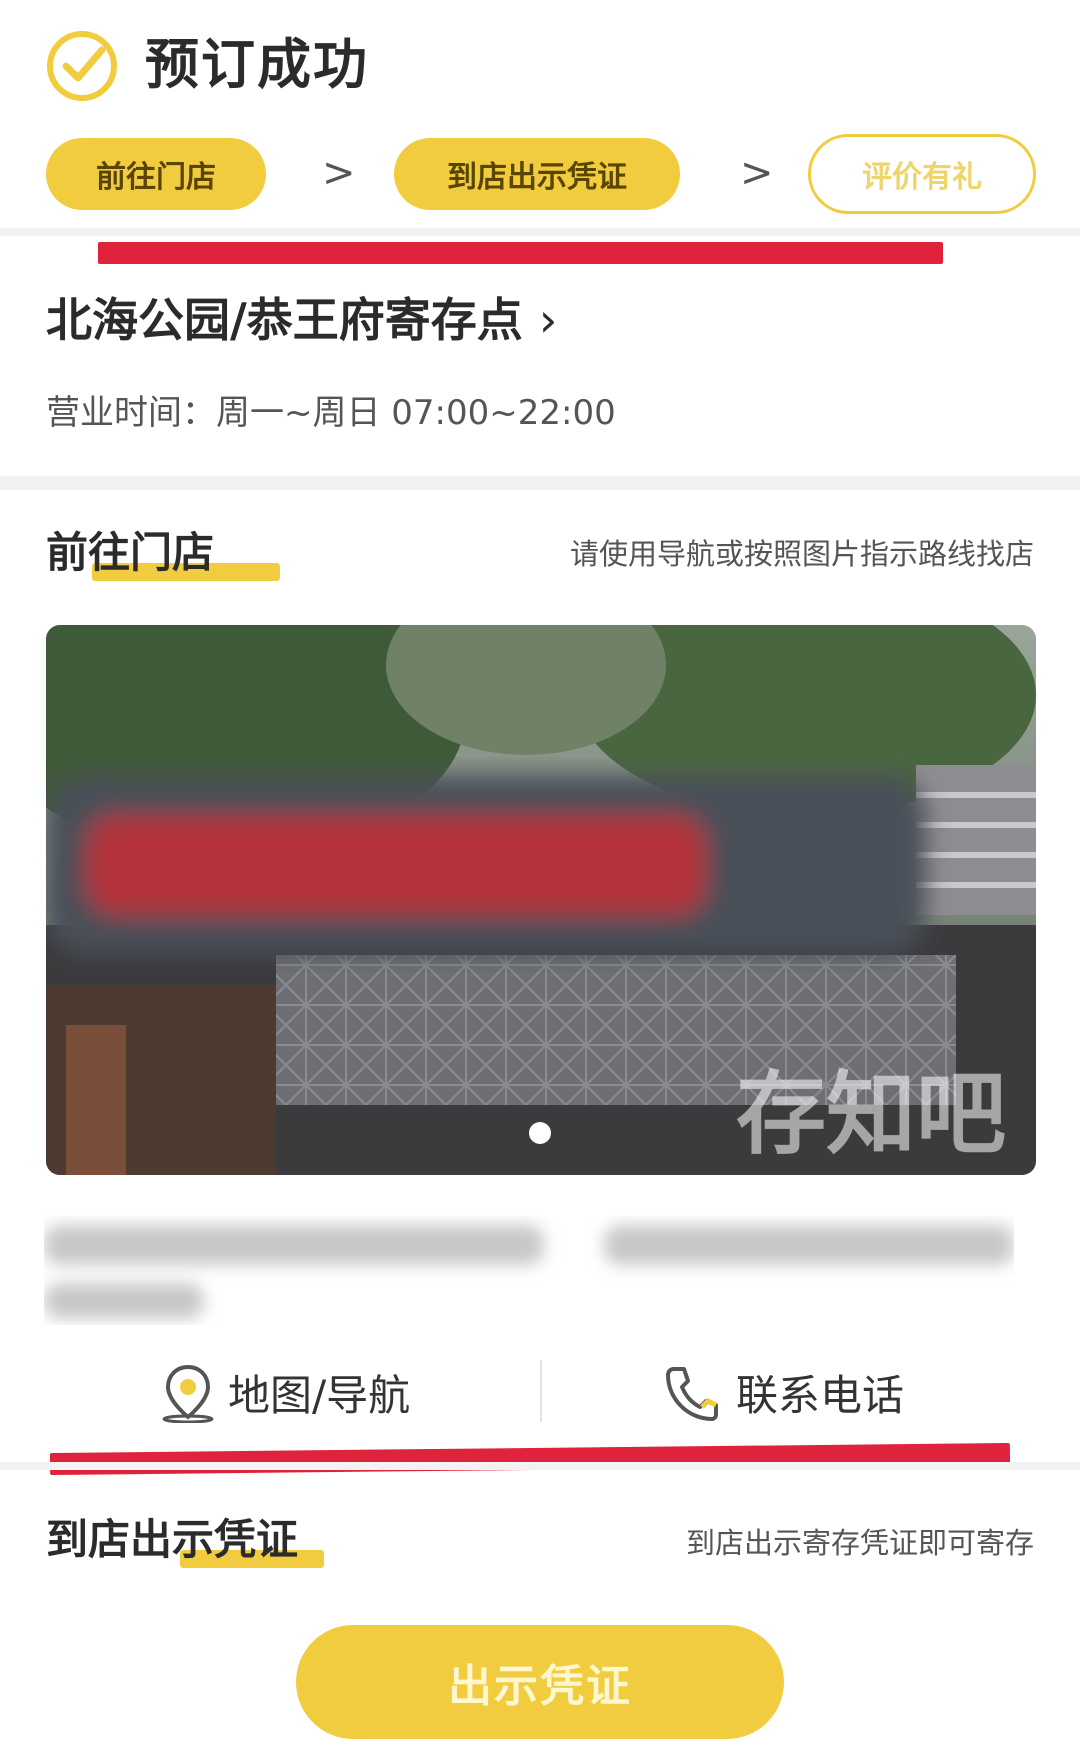  Describe the element at coordinates (82, 66) in the screenshot. I see `check-circle-icon` at that location.